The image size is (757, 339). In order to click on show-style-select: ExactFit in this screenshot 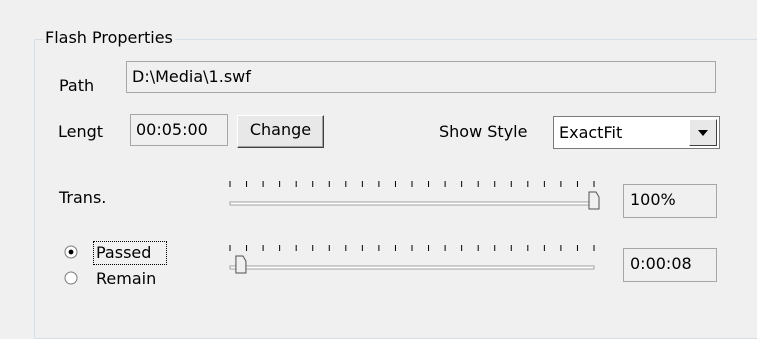, I will do `click(636, 132)`.